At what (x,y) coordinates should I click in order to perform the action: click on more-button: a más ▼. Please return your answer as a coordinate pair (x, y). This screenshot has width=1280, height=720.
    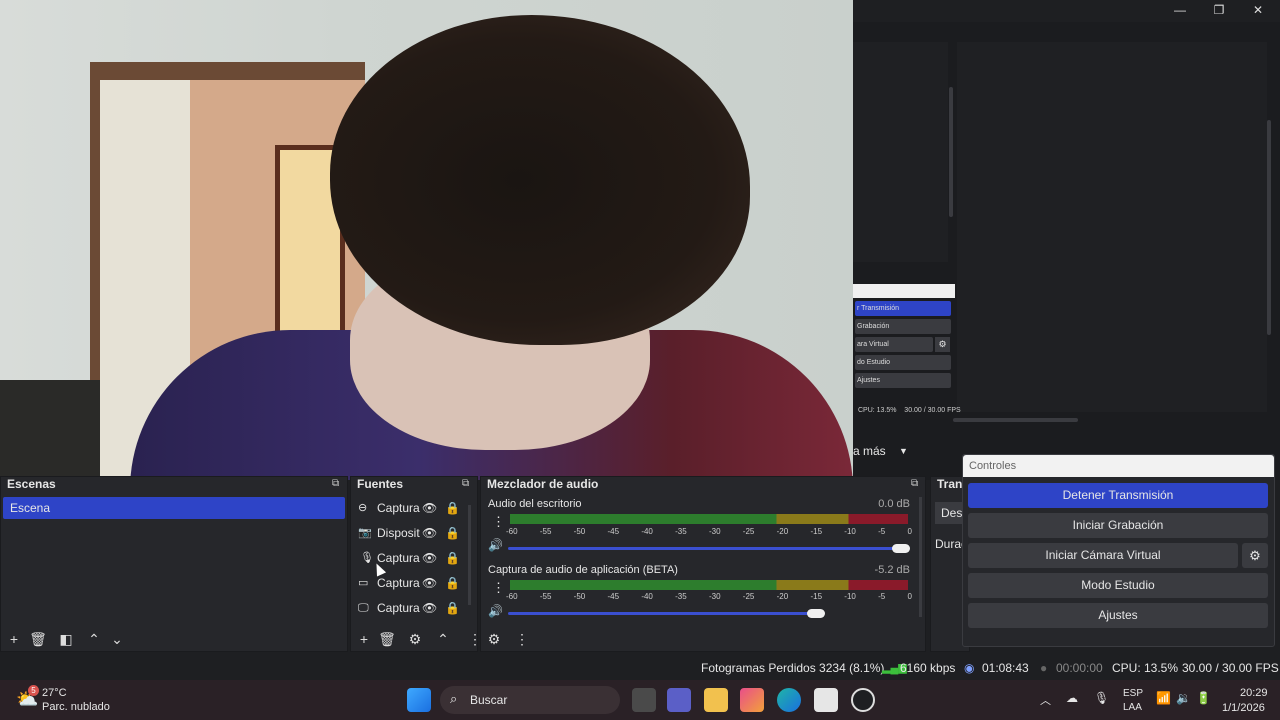
    Looking at the image, I should click on (883, 451).